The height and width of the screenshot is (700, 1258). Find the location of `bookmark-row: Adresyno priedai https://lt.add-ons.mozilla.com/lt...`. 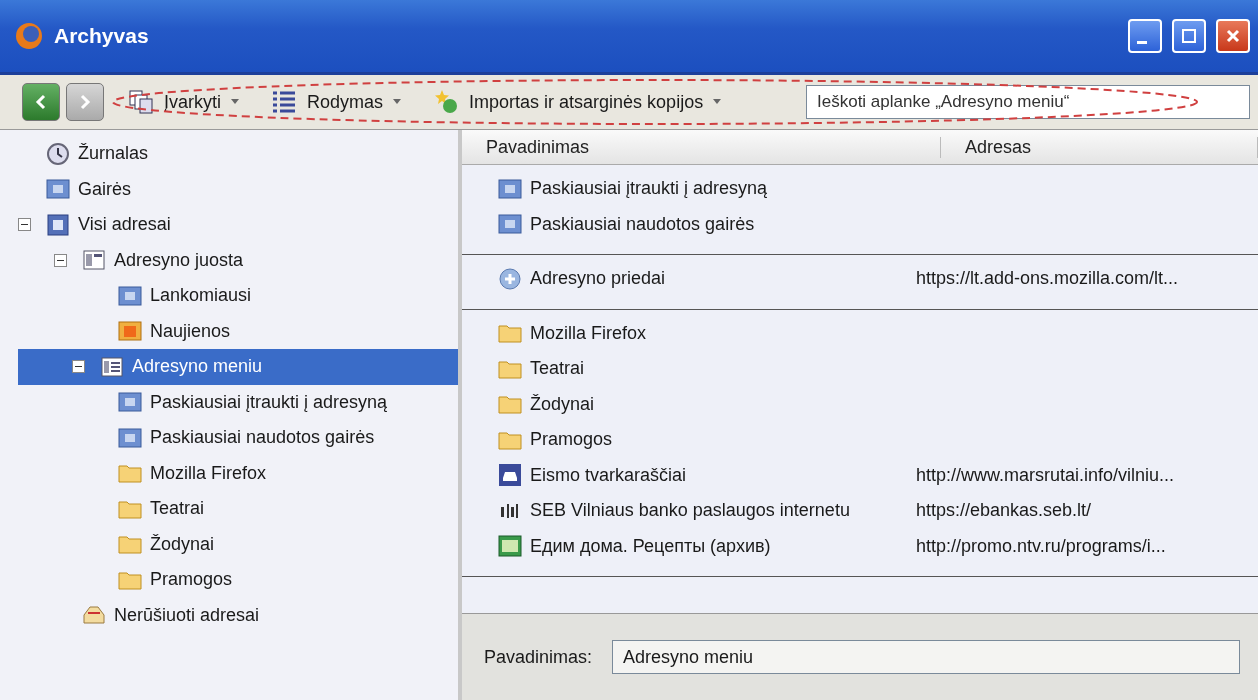

bookmark-row: Adresyno priedai https://lt.add-ons.mozilla.com/lt... is located at coordinates (860, 279).